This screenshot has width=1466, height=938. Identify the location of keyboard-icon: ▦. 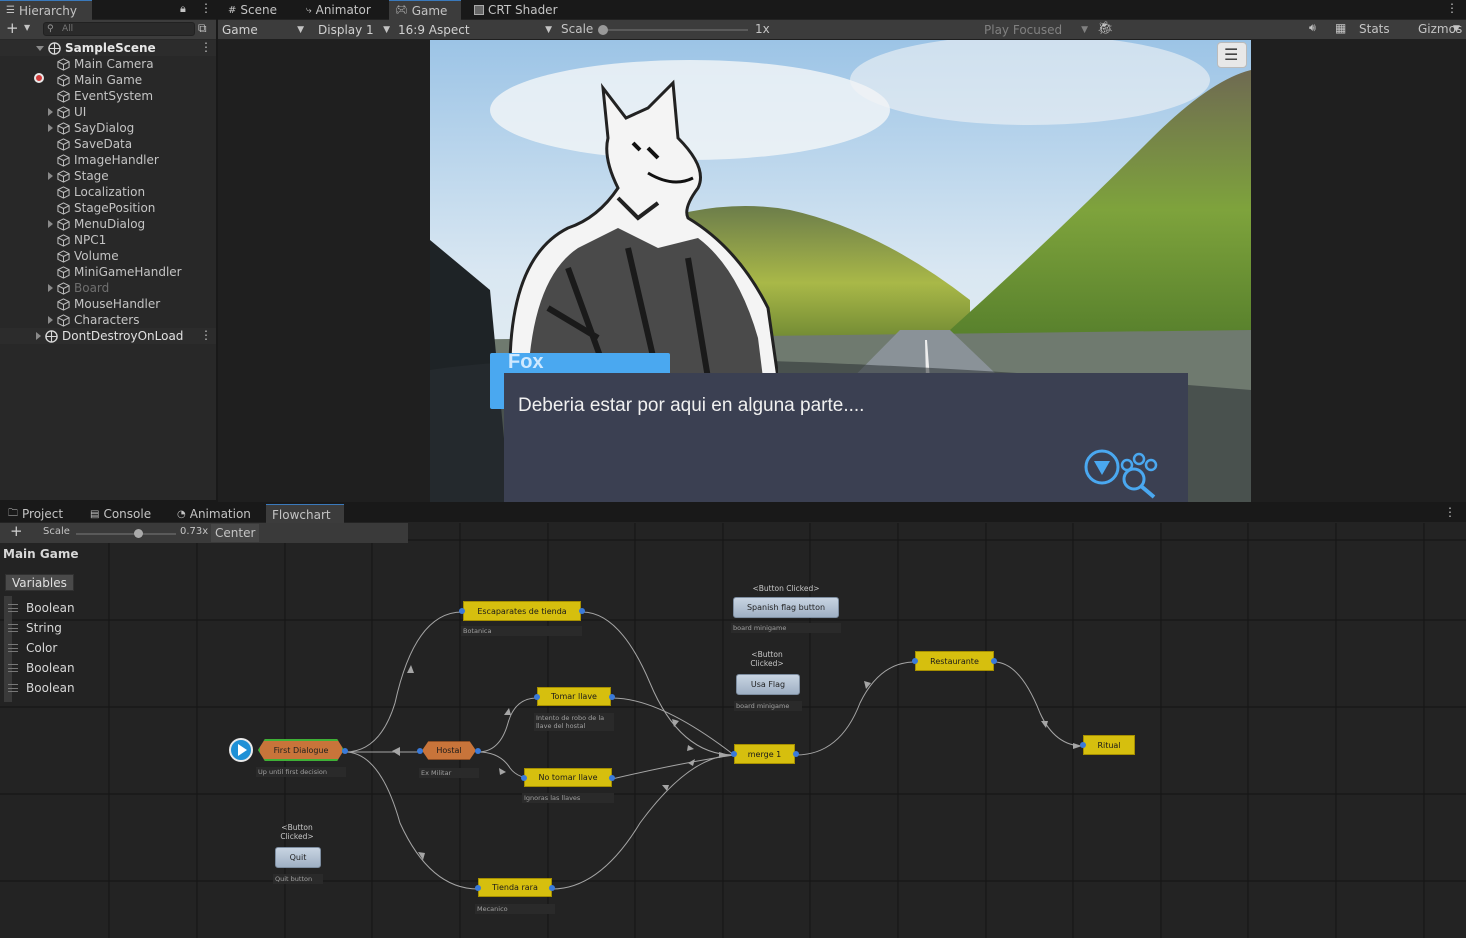
(1340, 28).